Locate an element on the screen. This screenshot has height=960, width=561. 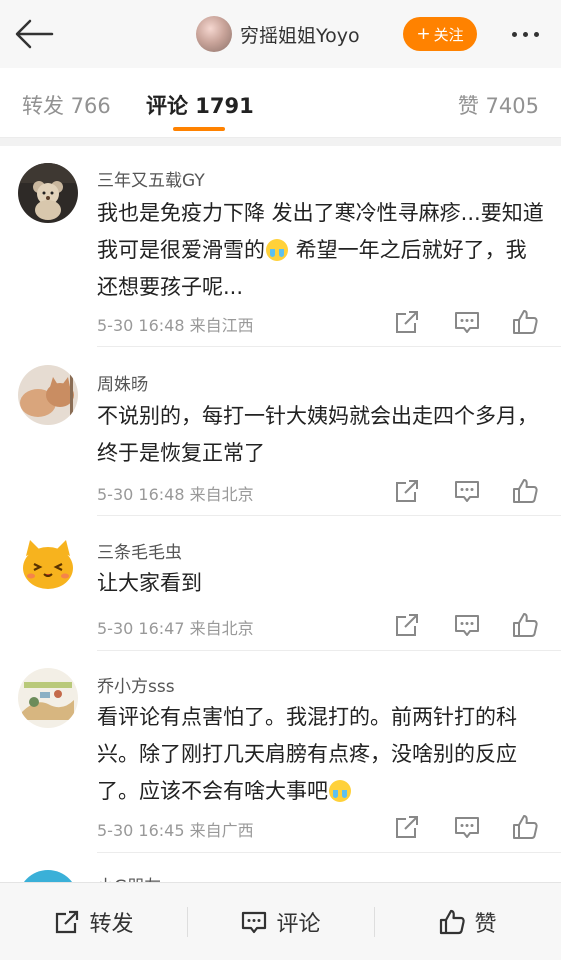
author-info: 穷摇姐姐Yoyo is located at coordinates (278, 34).